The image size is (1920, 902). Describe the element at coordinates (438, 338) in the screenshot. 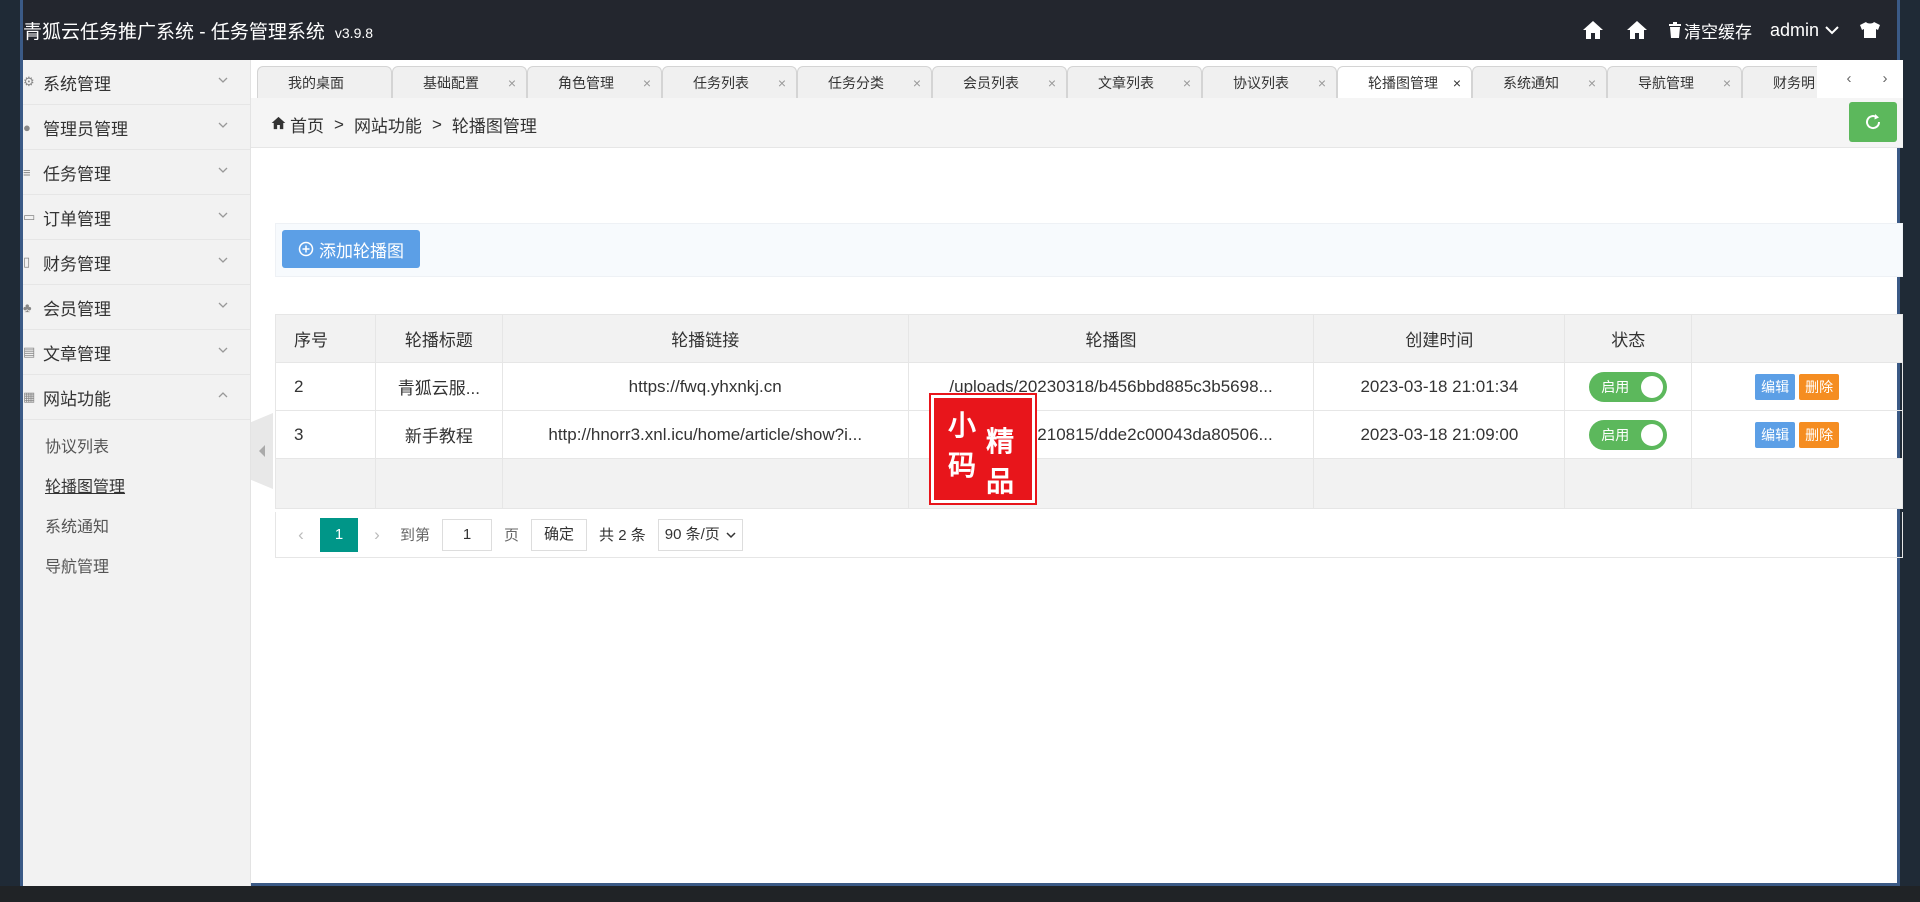

I see `column-header: 轮播标题` at that location.